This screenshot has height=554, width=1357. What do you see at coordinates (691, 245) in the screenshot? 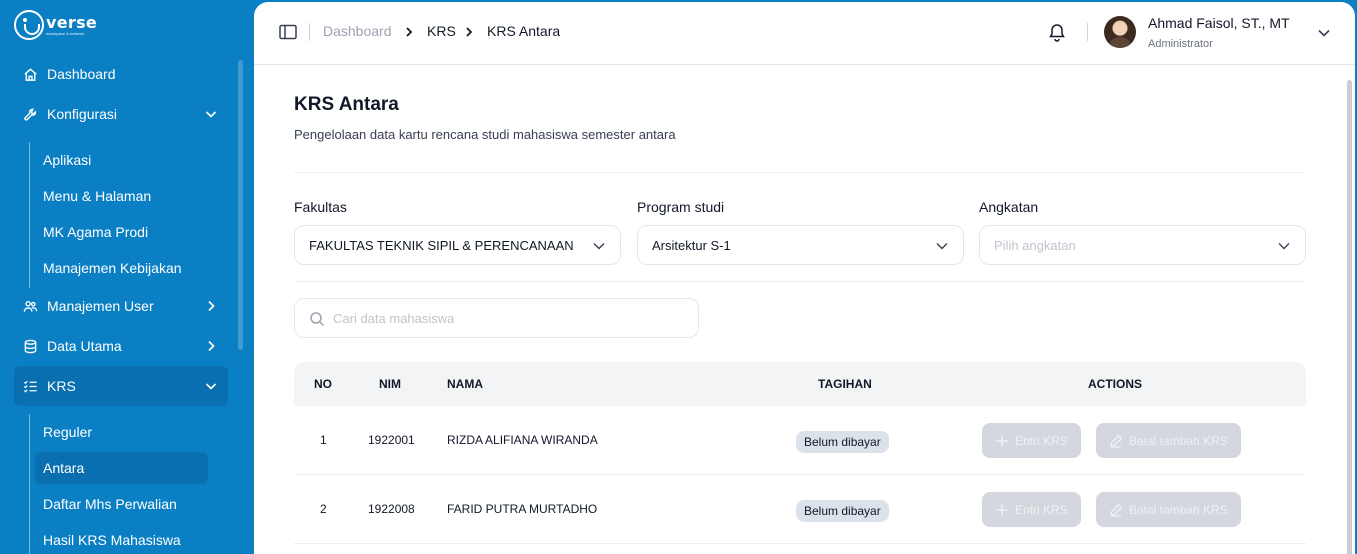
I see `prodi-value: Arsitektur S-1` at bounding box center [691, 245].